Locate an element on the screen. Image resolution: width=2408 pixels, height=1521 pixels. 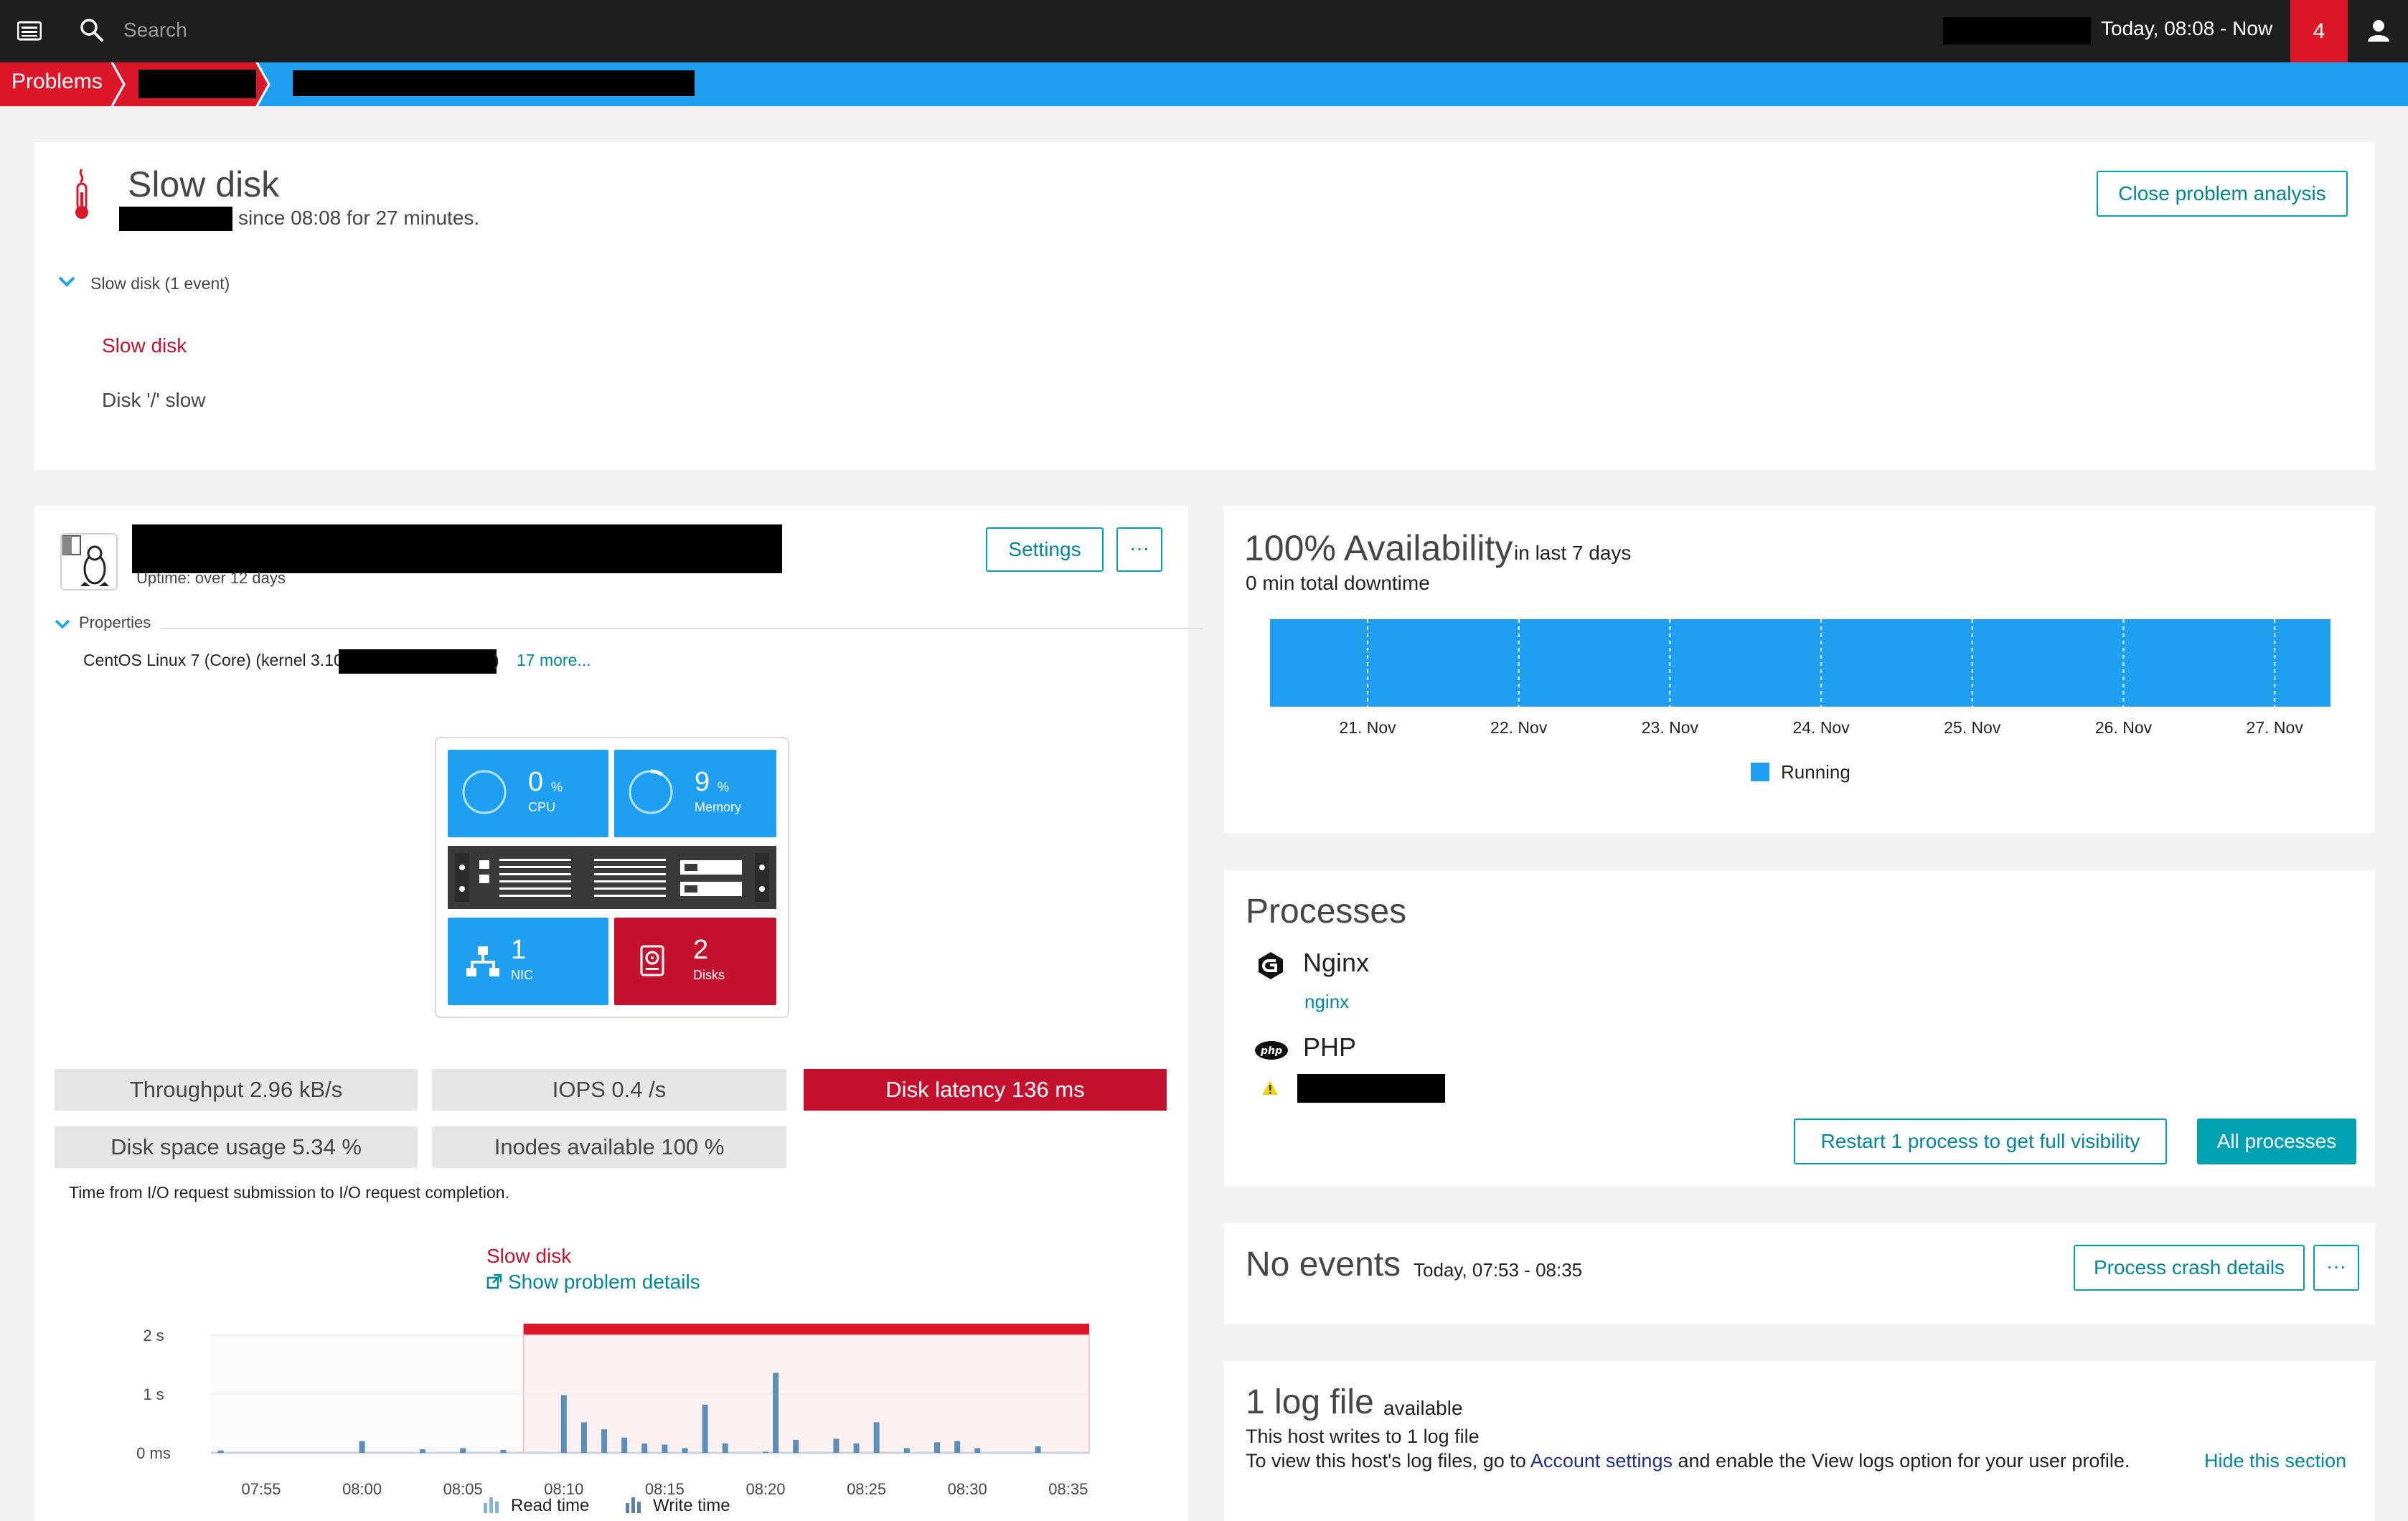
more-actions-button: ··· is located at coordinates (1139, 549).